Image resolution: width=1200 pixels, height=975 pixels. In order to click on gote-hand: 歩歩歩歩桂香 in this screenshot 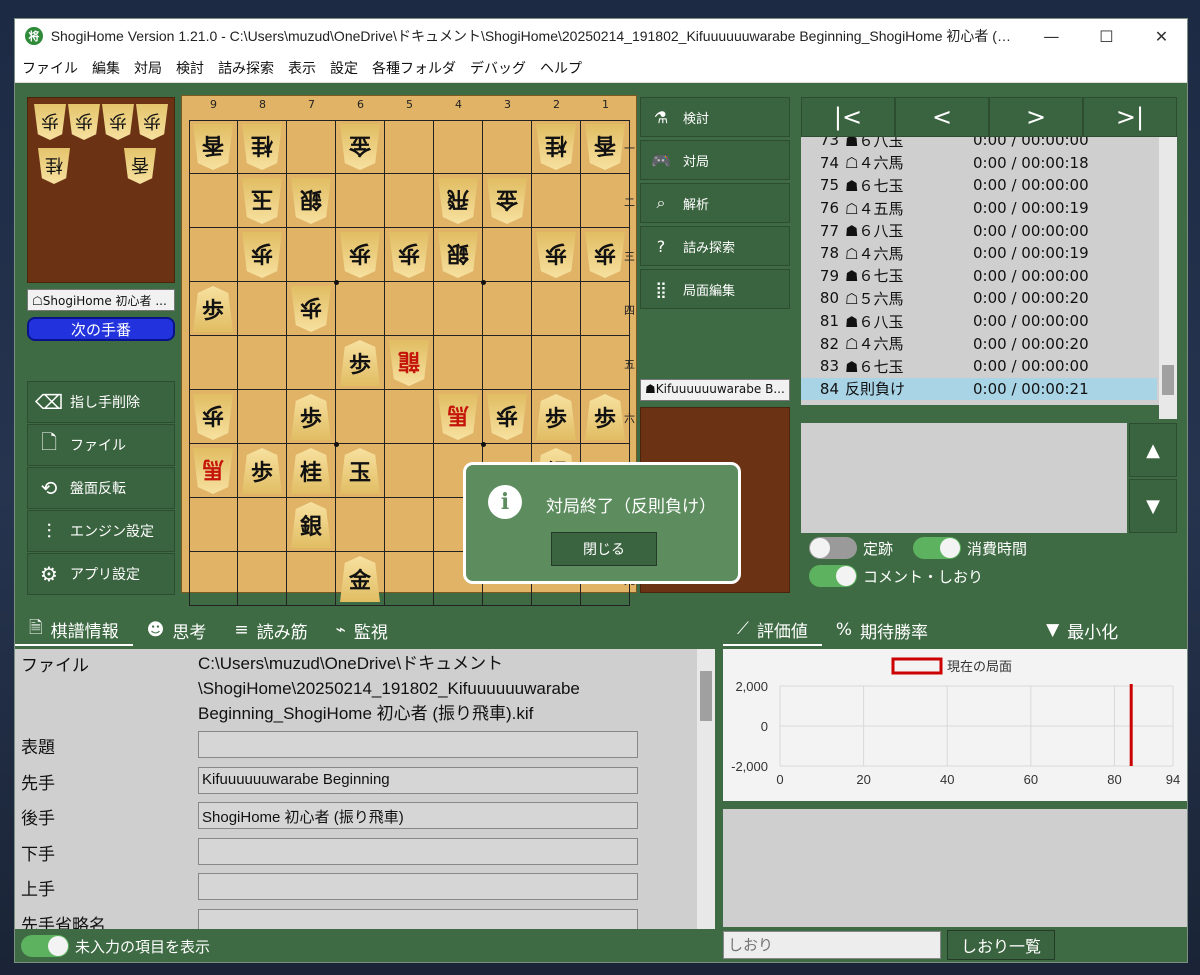, I will do `click(101, 190)`.